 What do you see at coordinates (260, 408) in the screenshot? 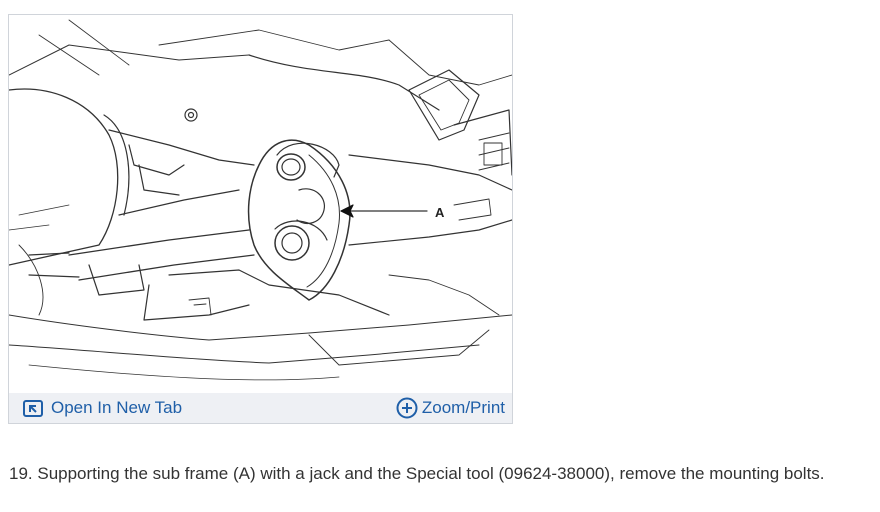
I see `figure-toolbar: Open In New Tab Zoom/Print` at bounding box center [260, 408].